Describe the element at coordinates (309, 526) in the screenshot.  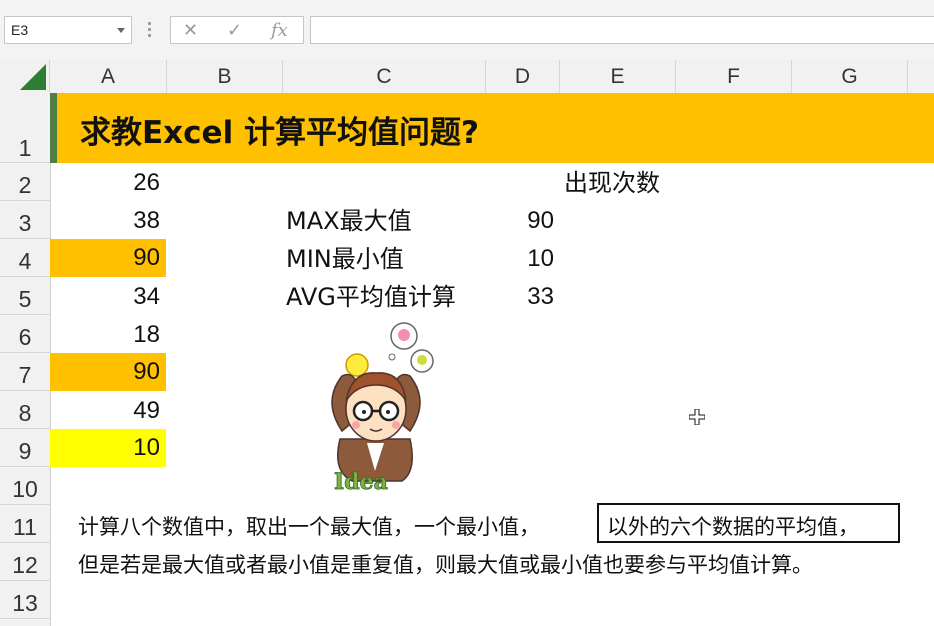
I see `cell-a11-note: 计算八个数值中，取出一个最大值，一个最小值，` at that location.